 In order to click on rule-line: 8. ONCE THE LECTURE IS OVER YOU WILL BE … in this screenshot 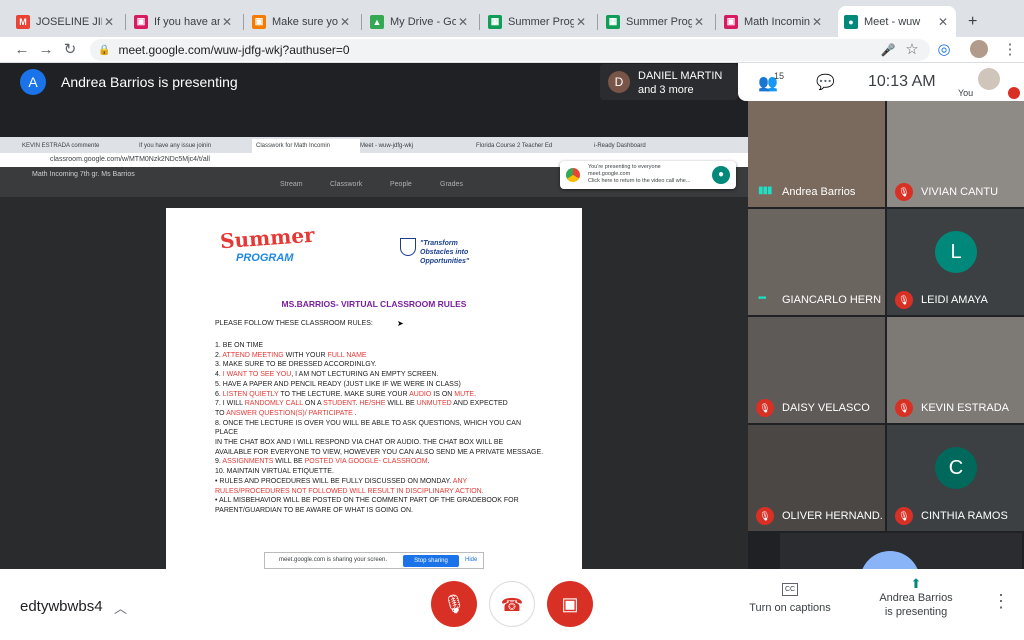, I will do `click(368, 428)`.